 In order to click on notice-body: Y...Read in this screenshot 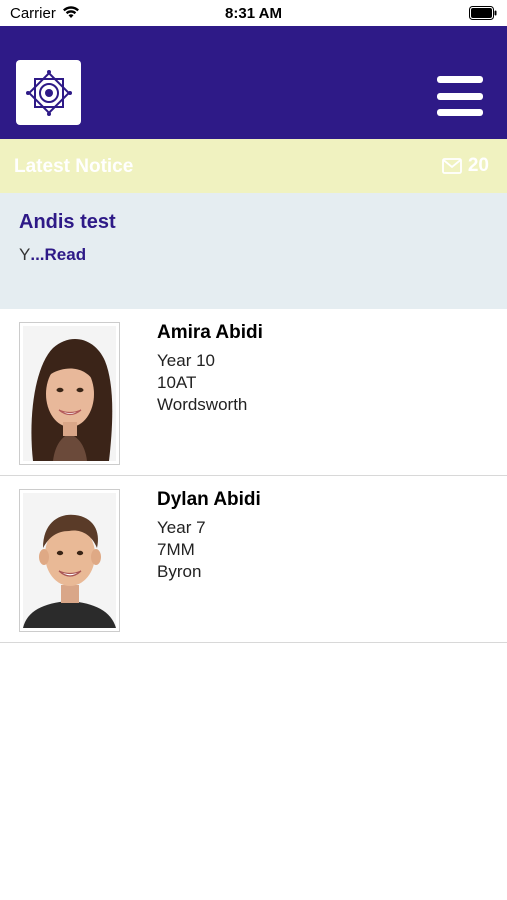, I will do `click(52, 255)`.